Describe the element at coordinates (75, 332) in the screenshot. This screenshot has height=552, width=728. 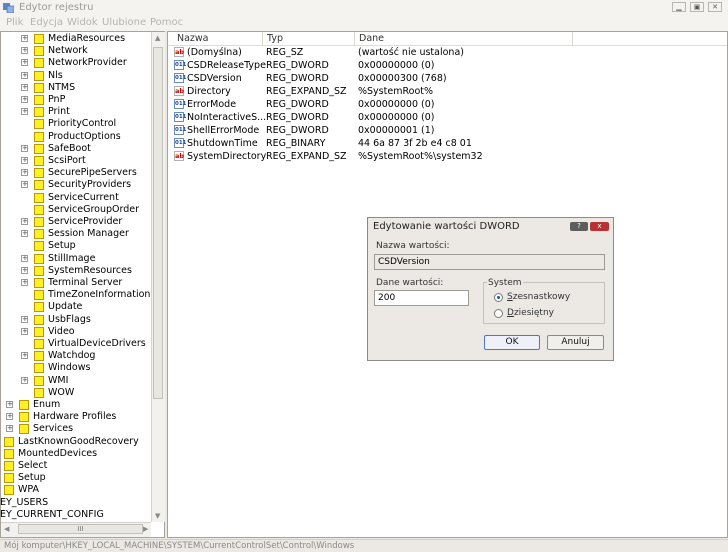
I see `tree-item: + Video` at that location.